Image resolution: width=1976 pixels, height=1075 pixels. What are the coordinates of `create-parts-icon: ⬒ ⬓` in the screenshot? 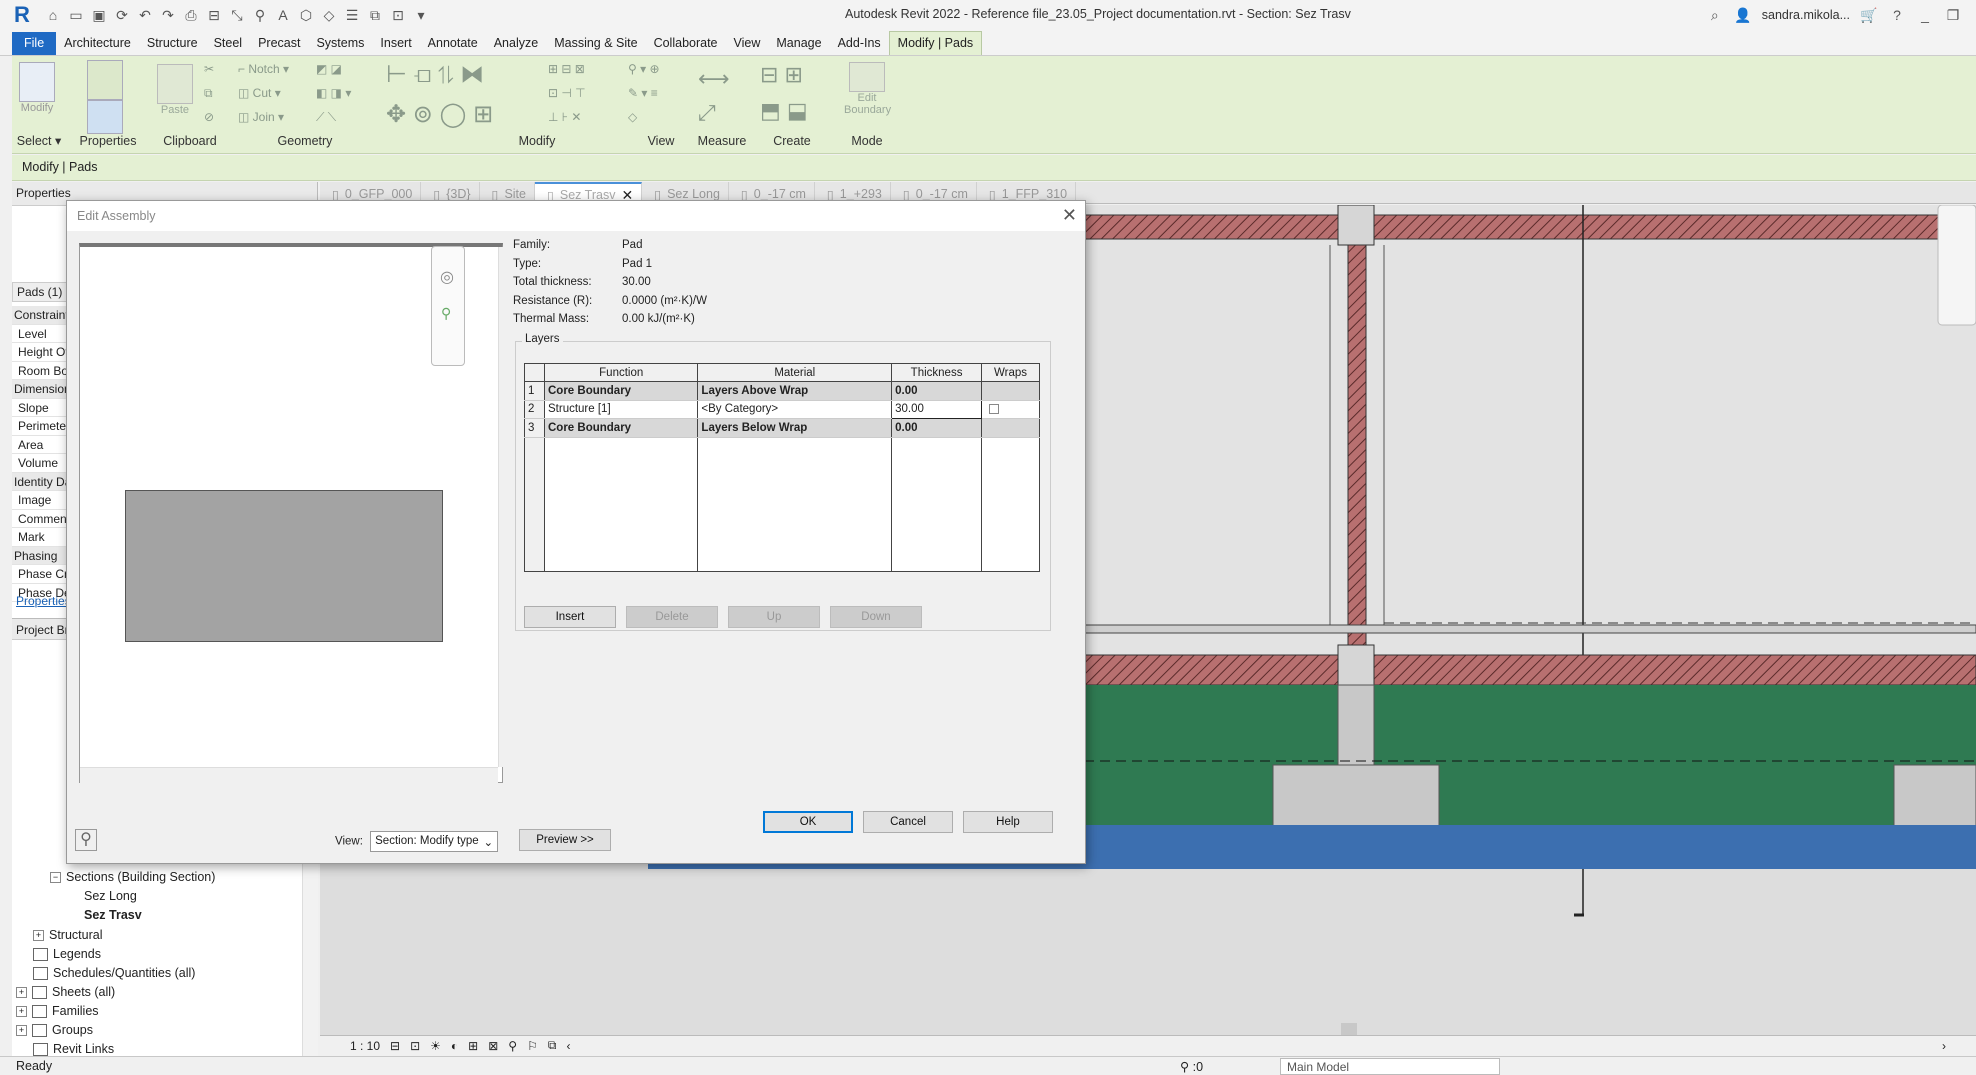 It's located at (784, 111).